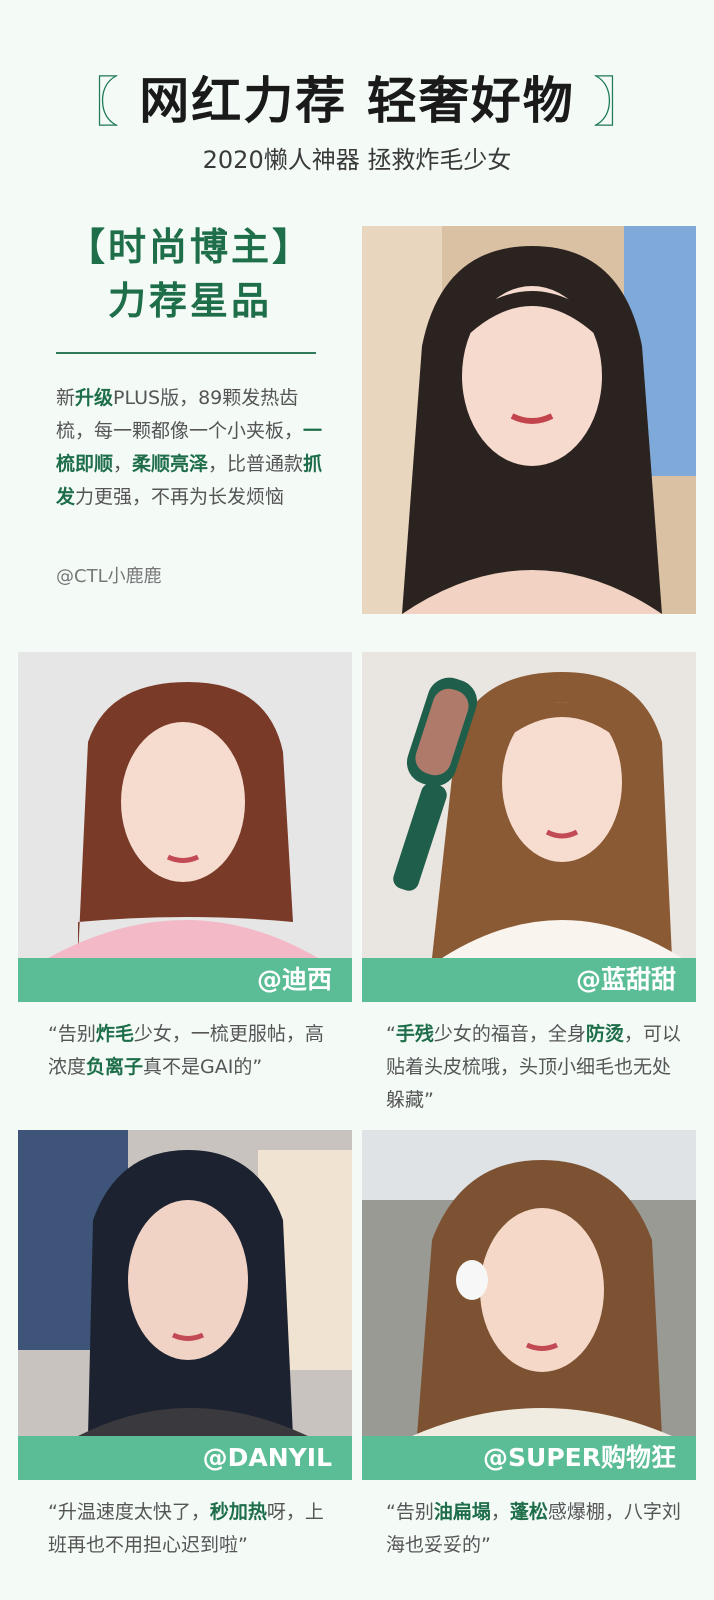 Image resolution: width=714 pixels, height=1600 pixels. Describe the element at coordinates (114, 1034) in the screenshot. I see `highlight-text: 炸毛` at that location.